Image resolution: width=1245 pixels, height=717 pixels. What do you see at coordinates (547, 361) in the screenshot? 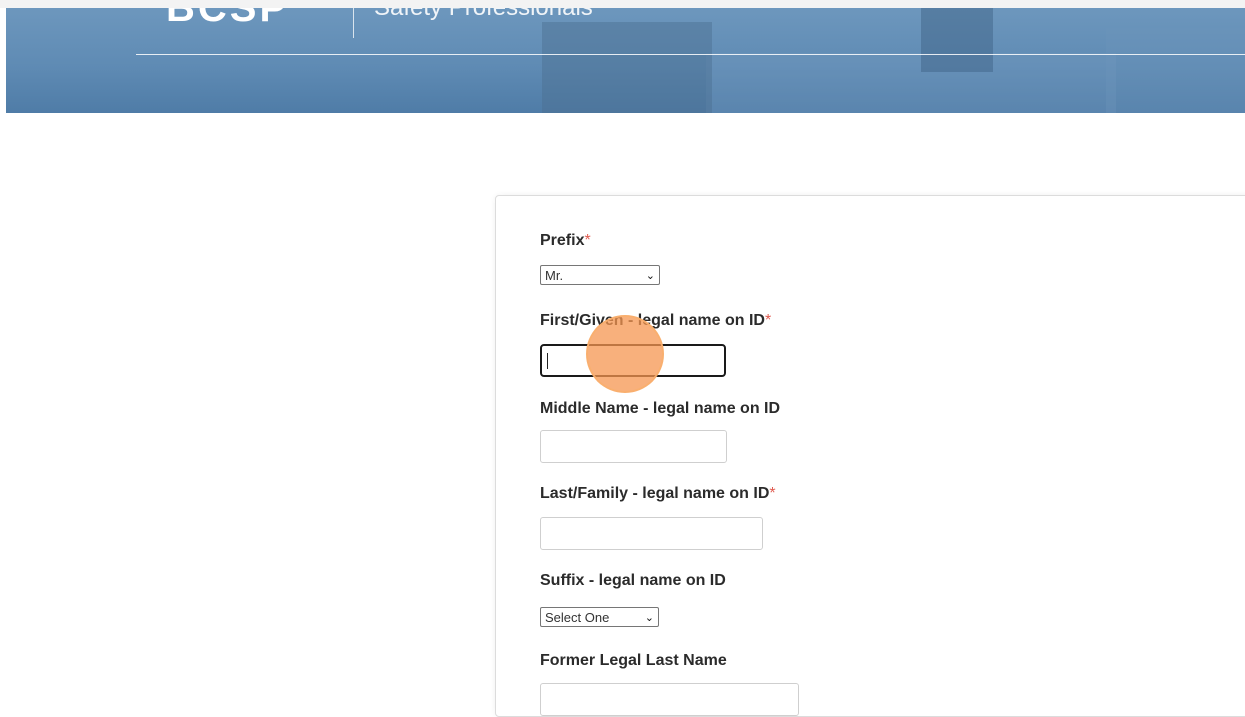
I see `text-caret` at bounding box center [547, 361].